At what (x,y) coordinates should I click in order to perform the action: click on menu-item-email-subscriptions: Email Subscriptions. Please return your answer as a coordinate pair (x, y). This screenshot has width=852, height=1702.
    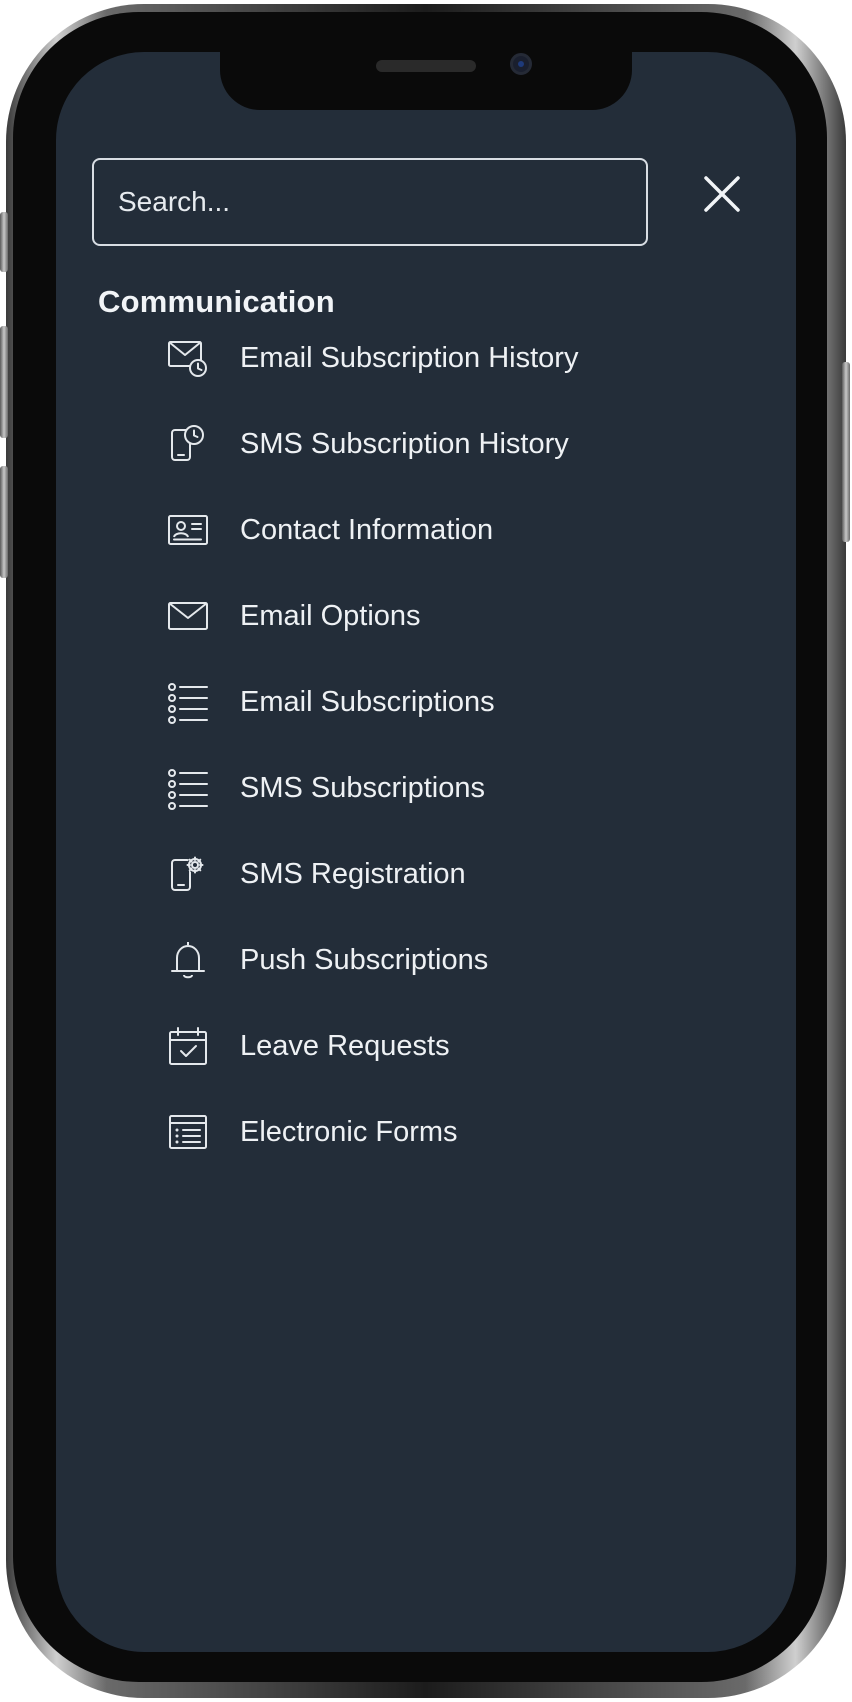
    Looking at the image, I should click on (426, 702).